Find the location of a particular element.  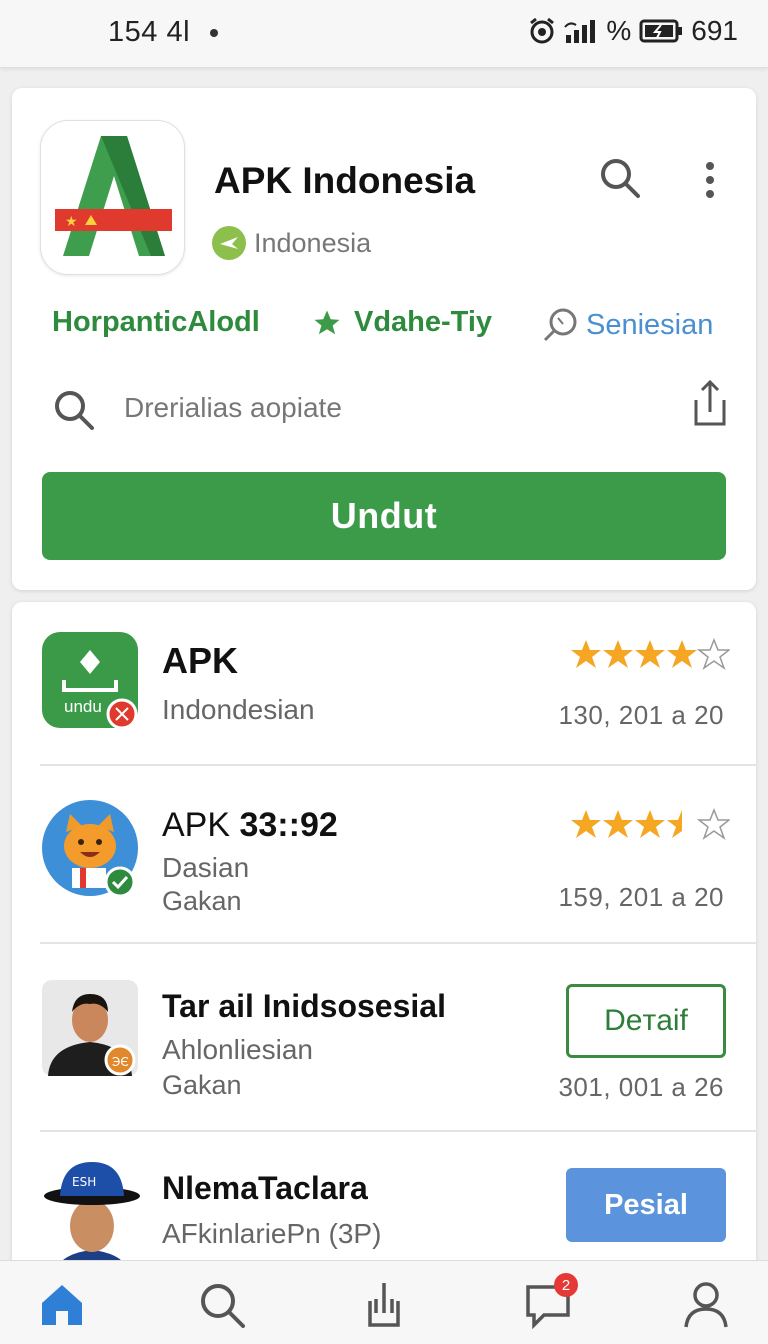

rating-tag-label: Vdahe-Tiy is located at coordinates (423, 322).